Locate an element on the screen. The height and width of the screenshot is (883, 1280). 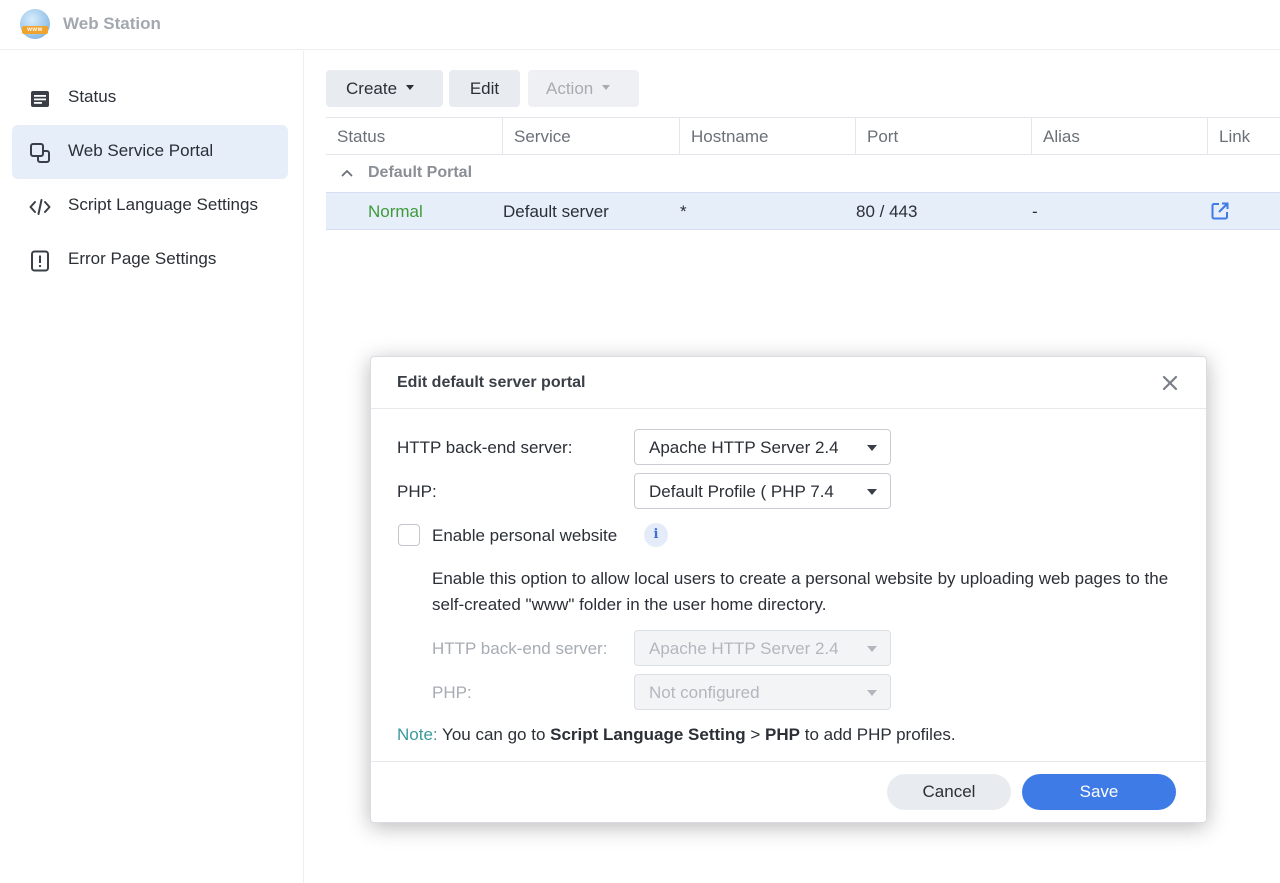
chevron-up-icon is located at coordinates (347, 173).